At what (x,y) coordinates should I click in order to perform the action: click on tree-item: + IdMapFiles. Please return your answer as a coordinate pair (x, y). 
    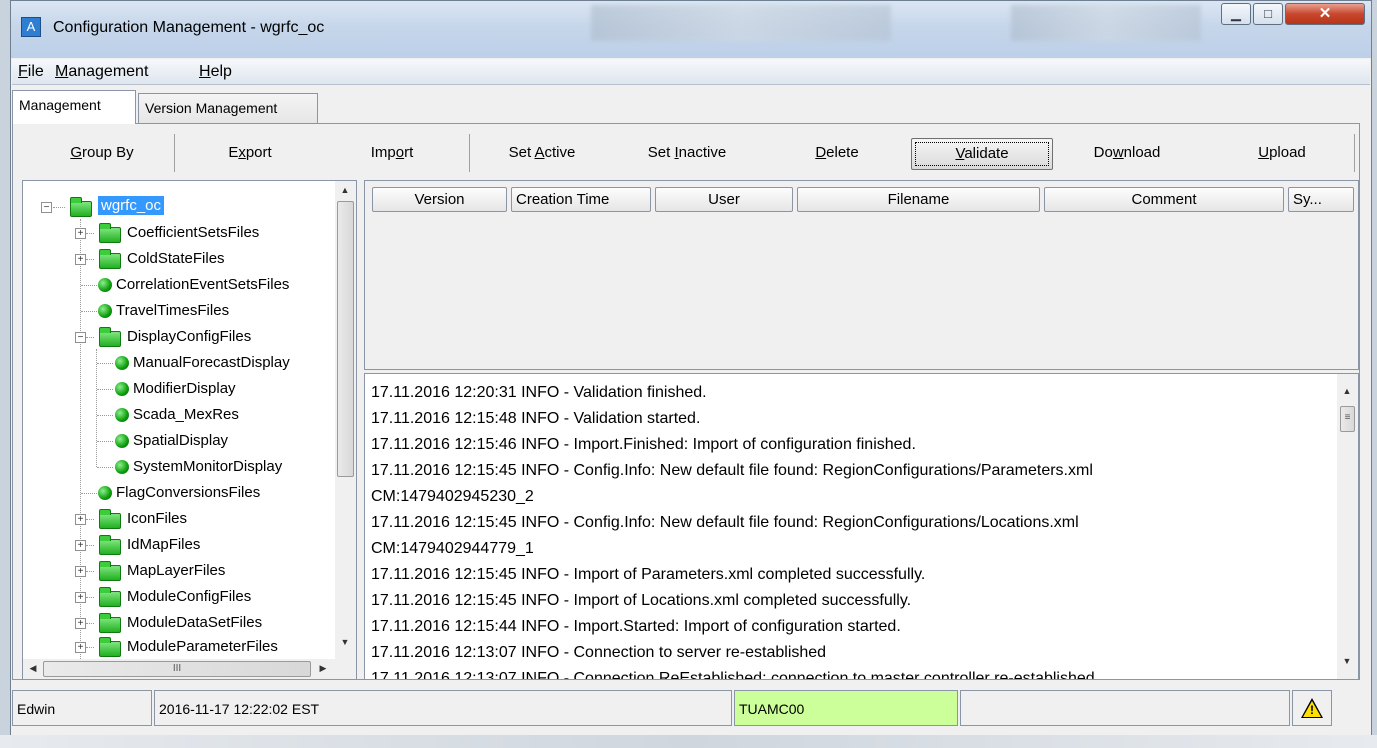
    Looking at the image, I should click on (183, 546).